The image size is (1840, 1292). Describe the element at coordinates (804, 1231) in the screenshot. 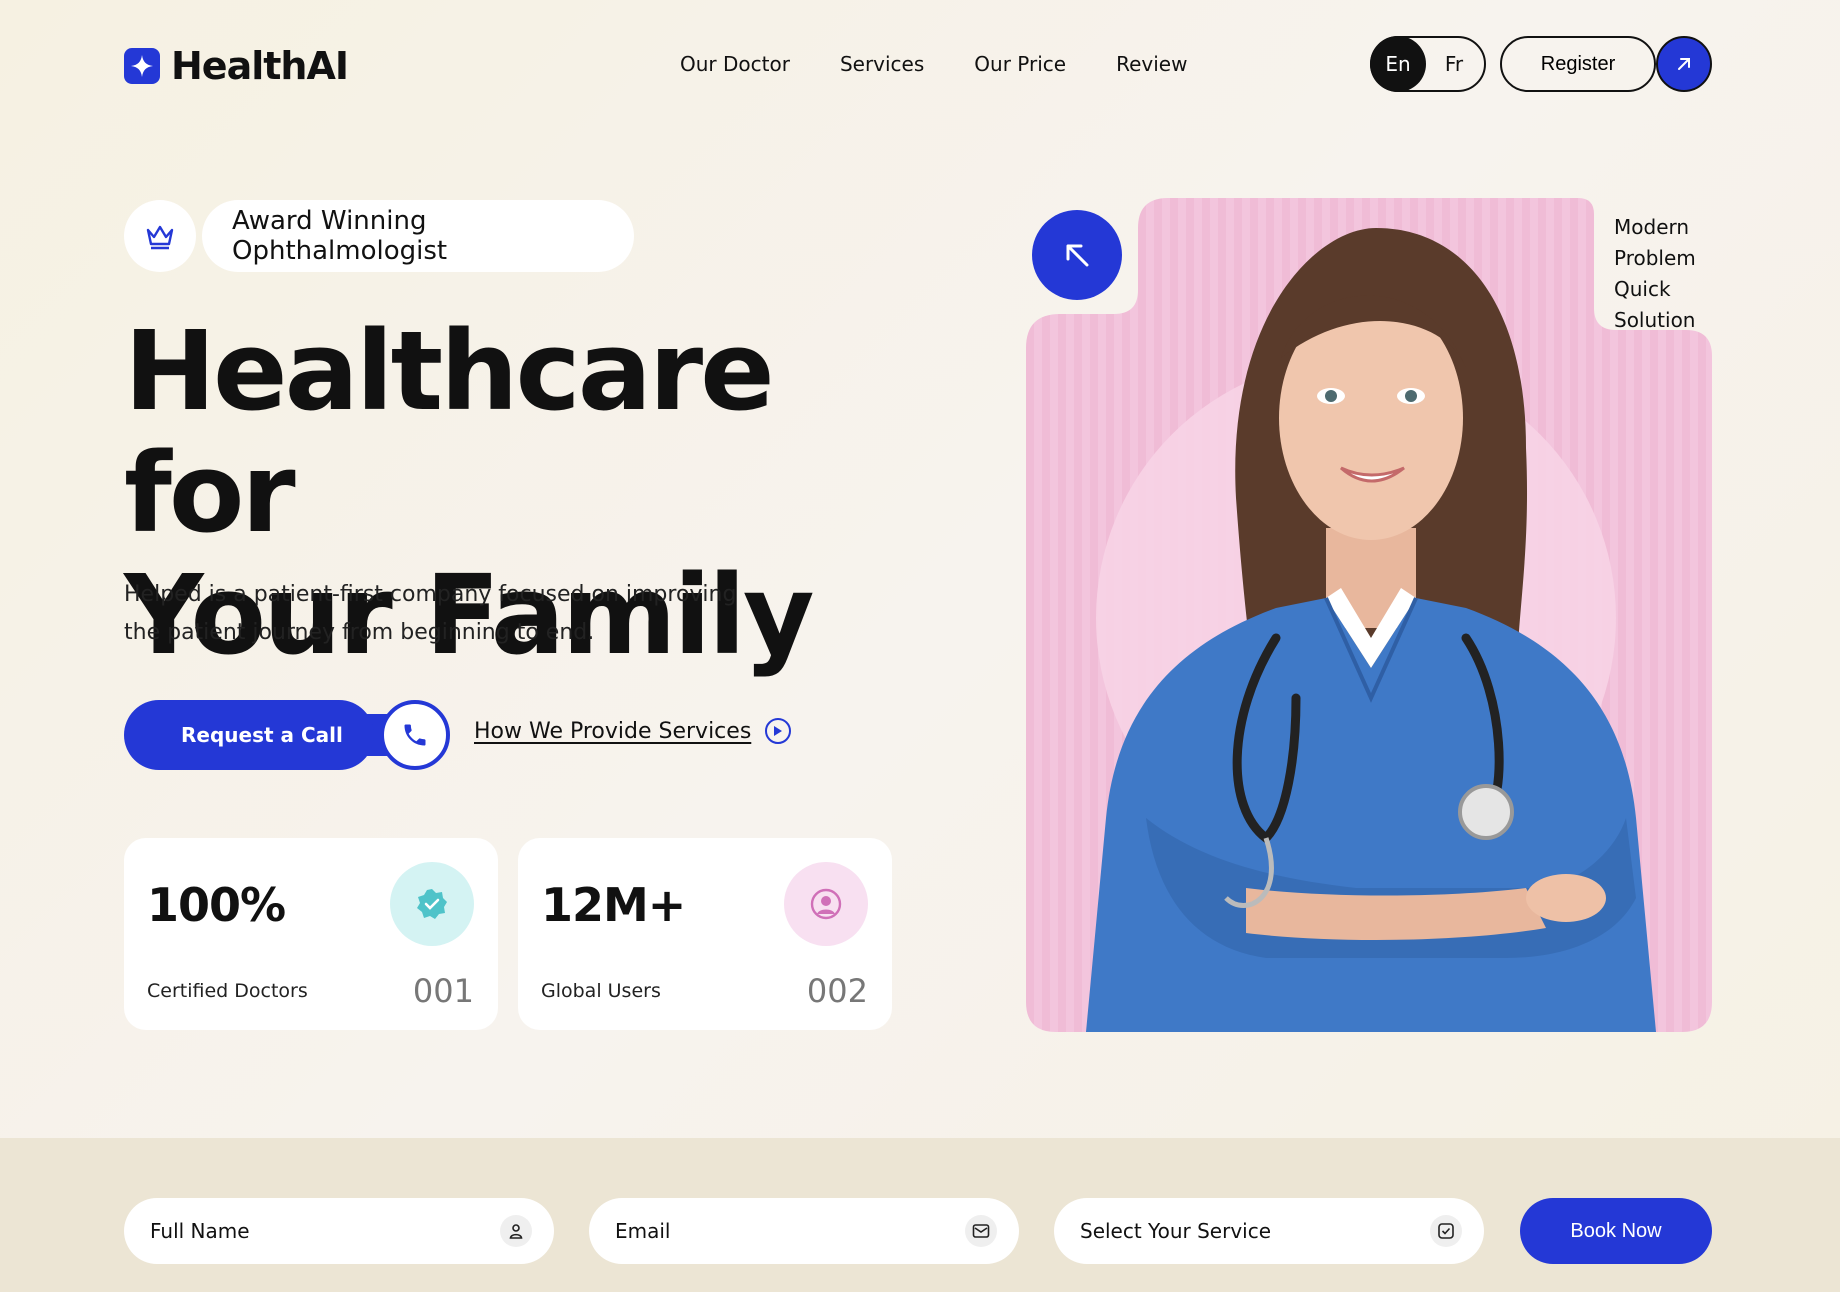

I see `email-field: Email` at that location.